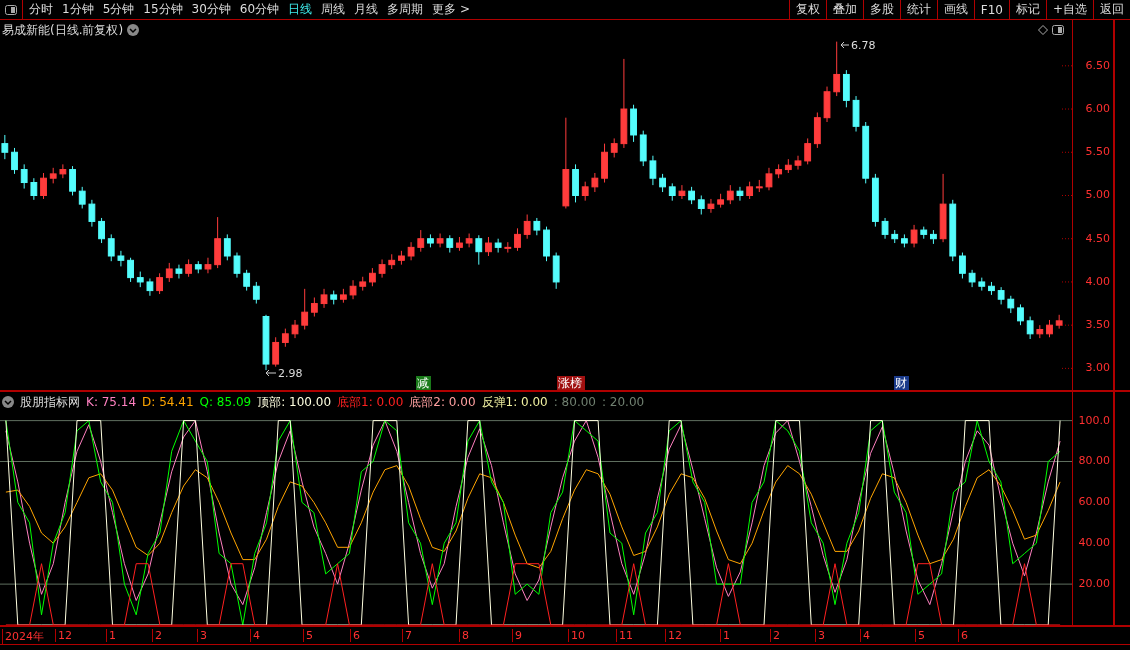  I want to click on toolbar-button: 多股, so click(881, 9).